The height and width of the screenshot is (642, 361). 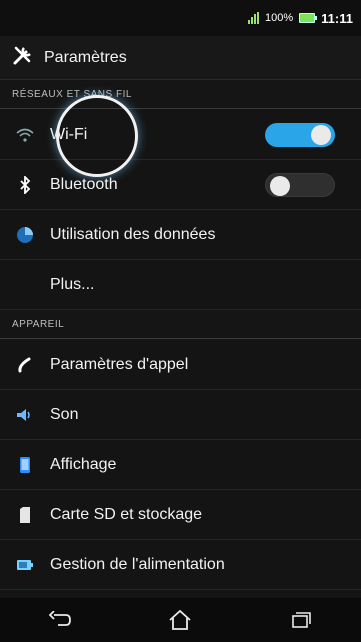 I want to click on display-row: Affichage, so click(x=180, y=465).